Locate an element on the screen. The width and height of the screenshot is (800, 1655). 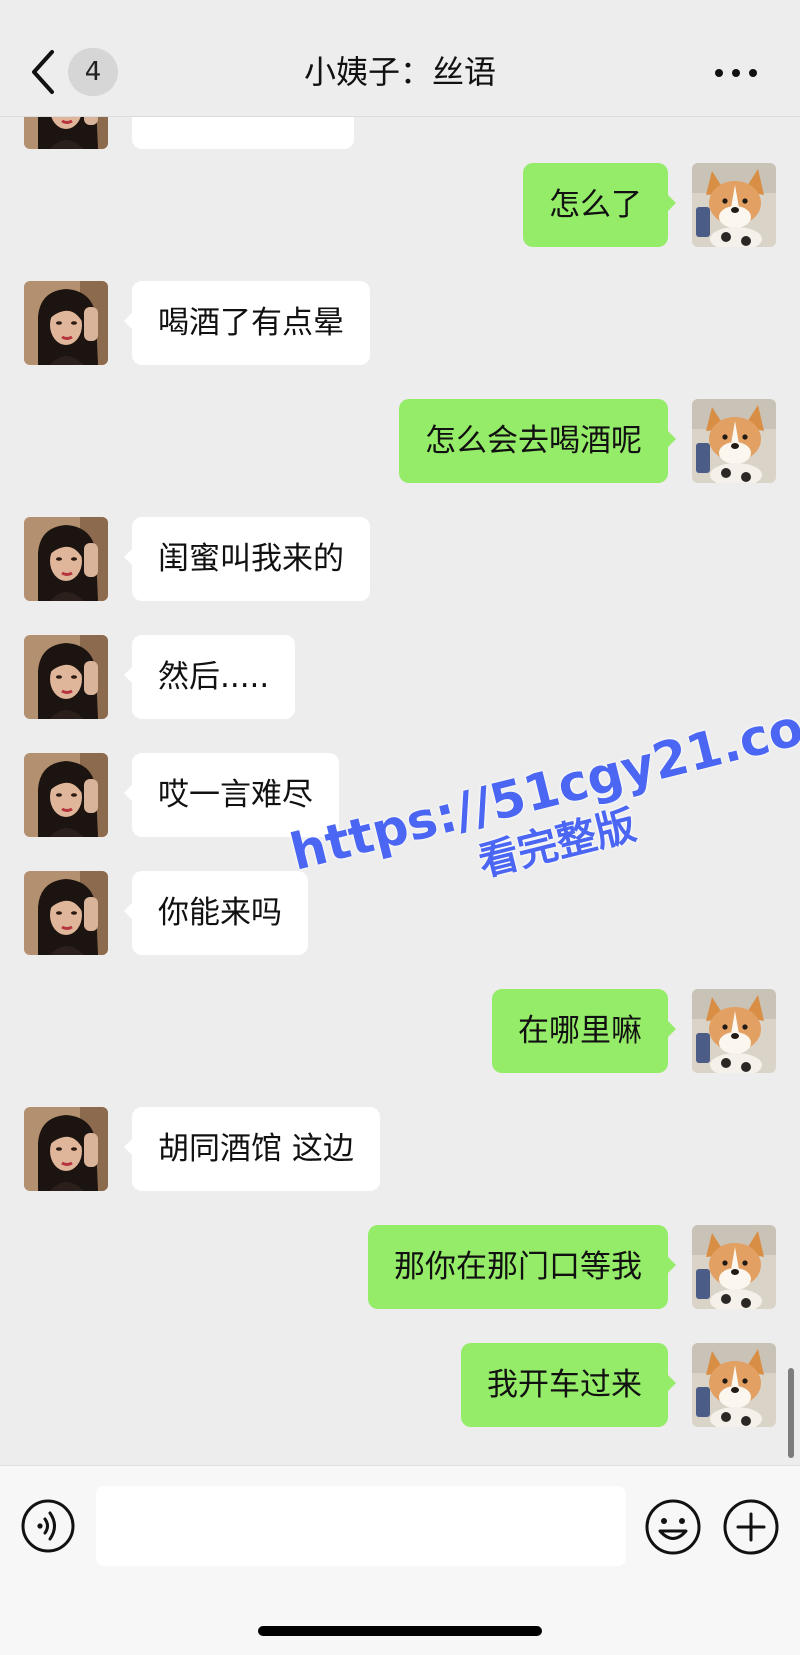
emoji-button is located at coordinates (673, 1527).